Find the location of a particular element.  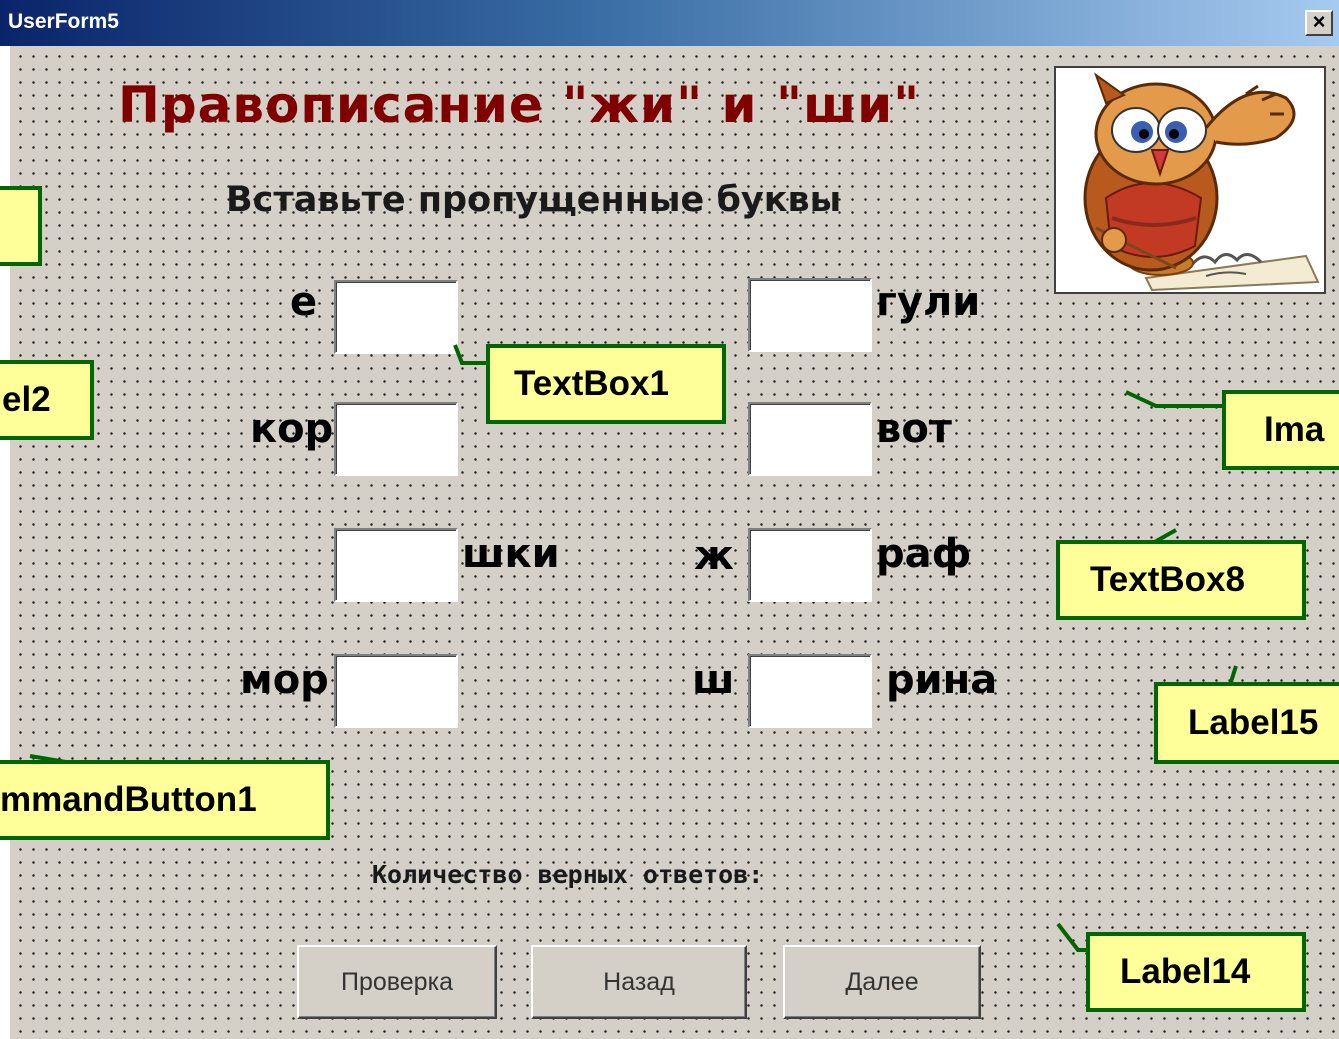

callout-label1 is located at coordinates (21, 226).